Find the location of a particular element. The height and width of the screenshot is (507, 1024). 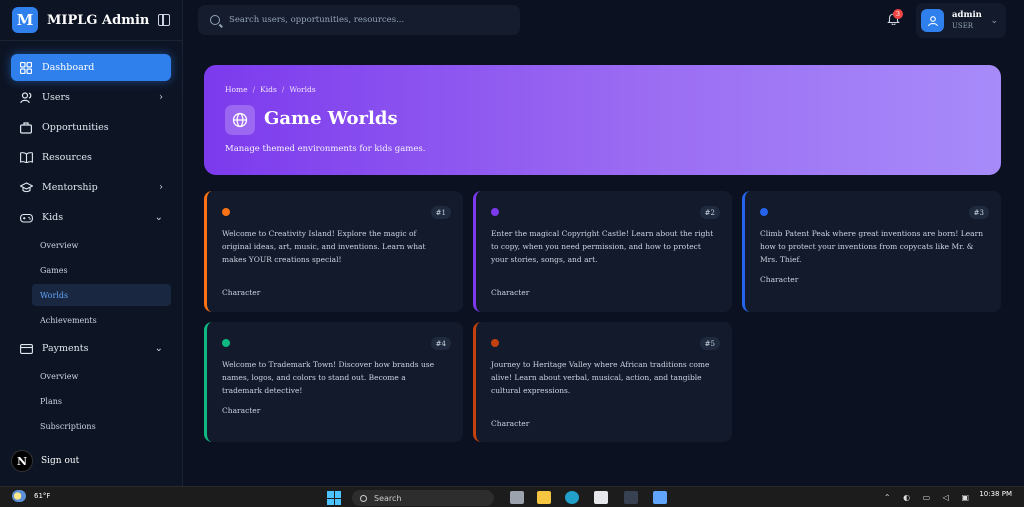

user-role: USER is located at coordinates (963, 26).